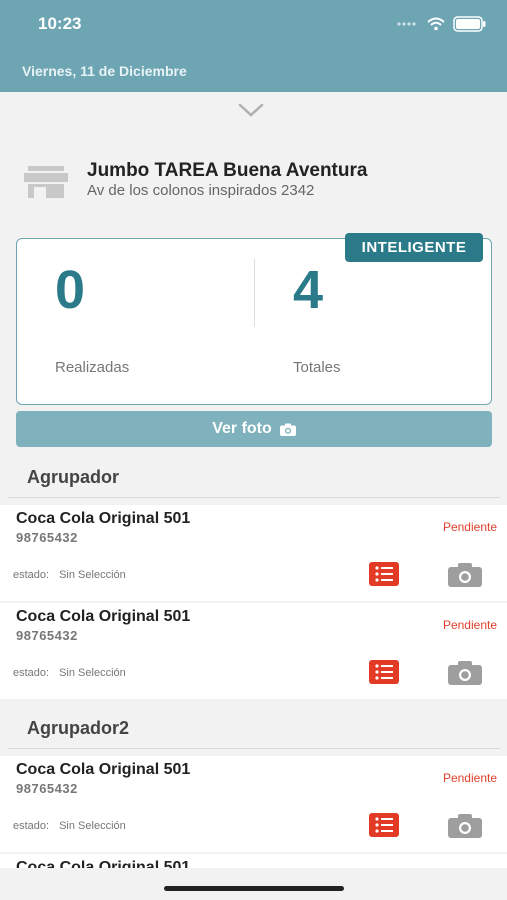 The height and width of the screenshot is (900, 507). I want to click on header-date: Viernes, 11 de Diciembre, so click(104, 71).